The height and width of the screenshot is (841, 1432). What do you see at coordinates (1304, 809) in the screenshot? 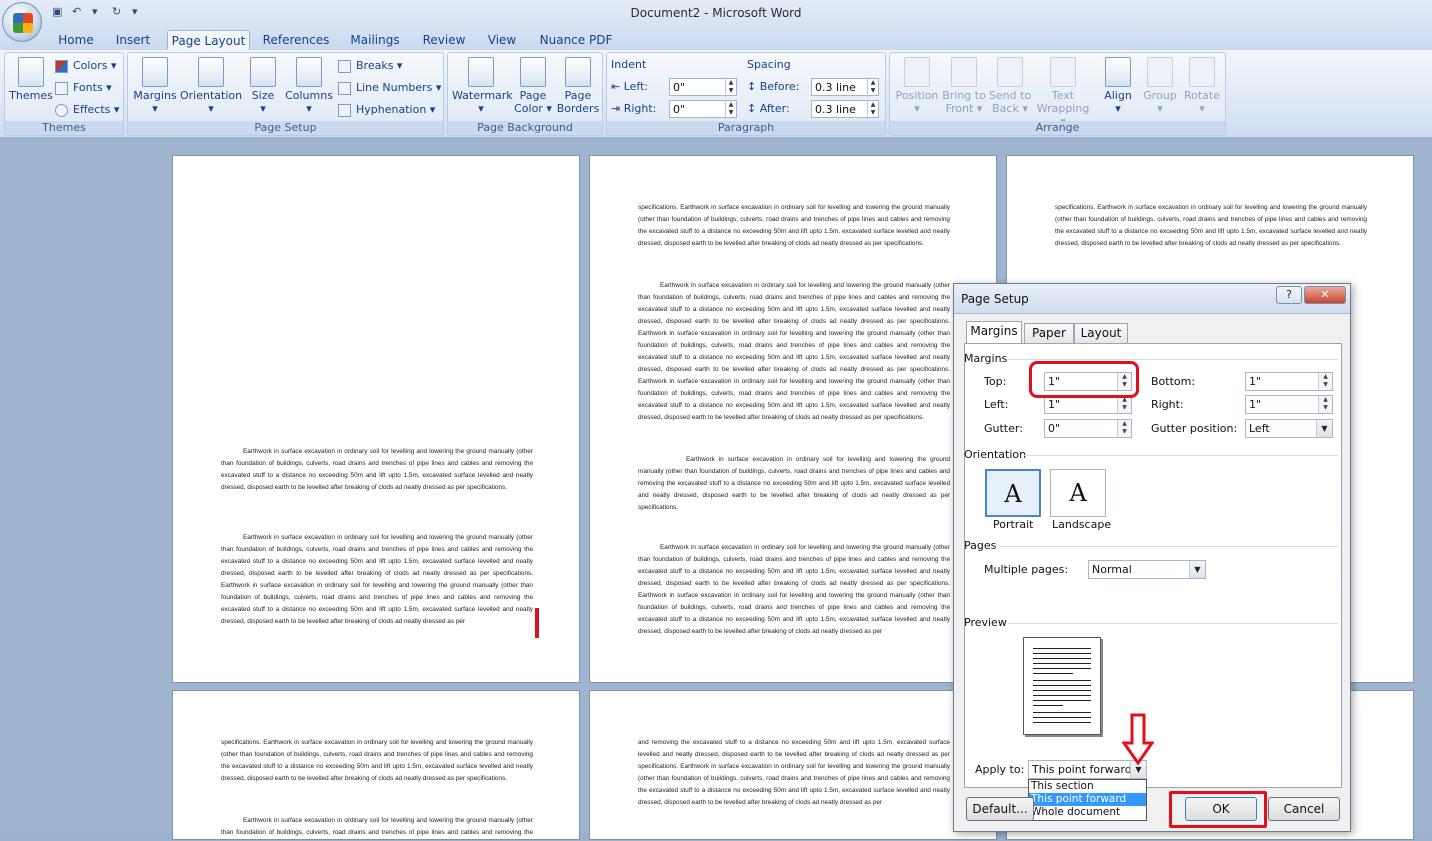
I see `cancel-button: Cancel` at bounding box center [1304, 809].